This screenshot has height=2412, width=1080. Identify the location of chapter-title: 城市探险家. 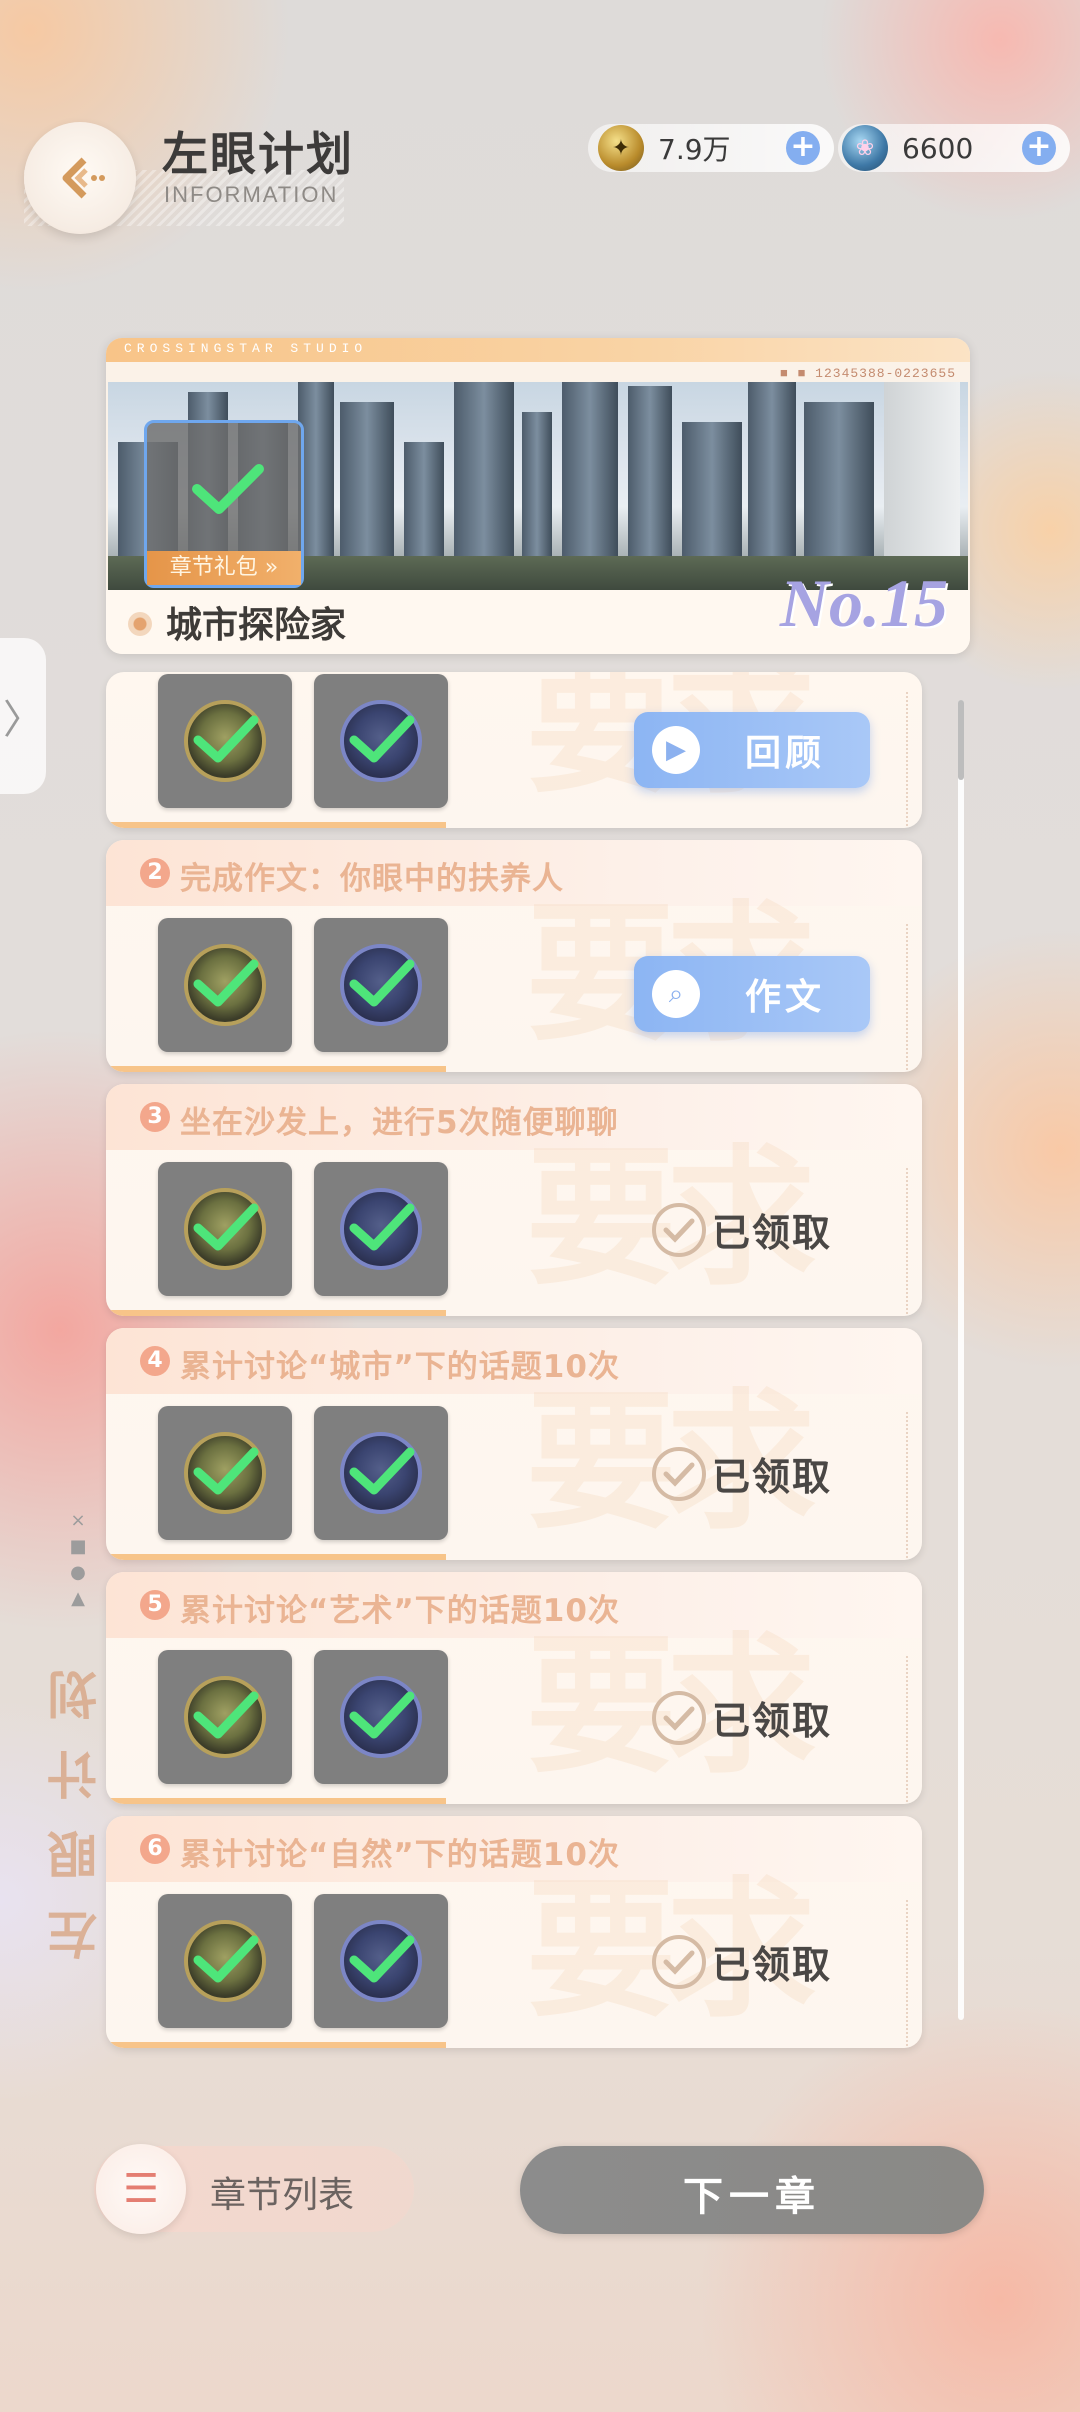
(256, 625).